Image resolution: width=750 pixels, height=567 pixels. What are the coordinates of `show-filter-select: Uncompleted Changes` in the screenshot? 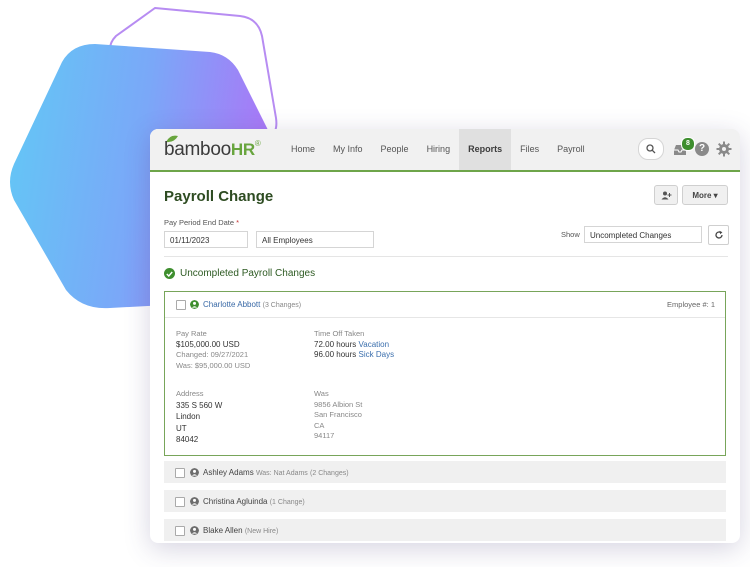 It's located at (643, 234).